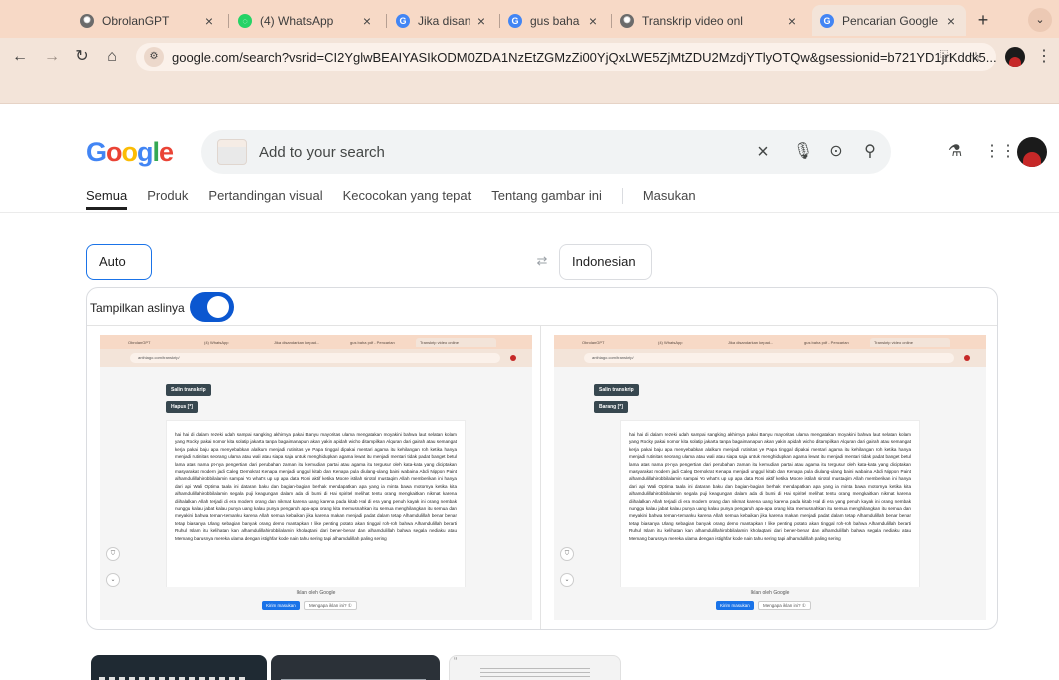  I want to click on logo-letter: G, so click(96, 152).